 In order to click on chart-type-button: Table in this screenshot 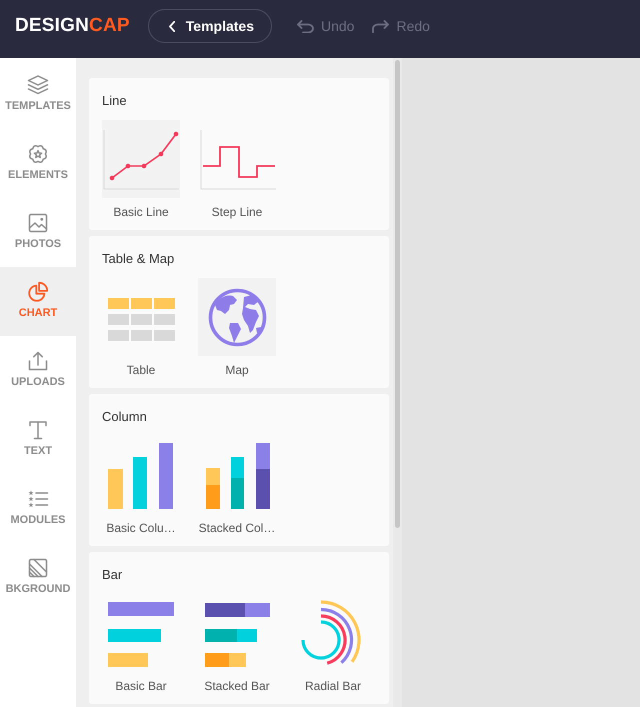, I will do `click(141, 327)`.